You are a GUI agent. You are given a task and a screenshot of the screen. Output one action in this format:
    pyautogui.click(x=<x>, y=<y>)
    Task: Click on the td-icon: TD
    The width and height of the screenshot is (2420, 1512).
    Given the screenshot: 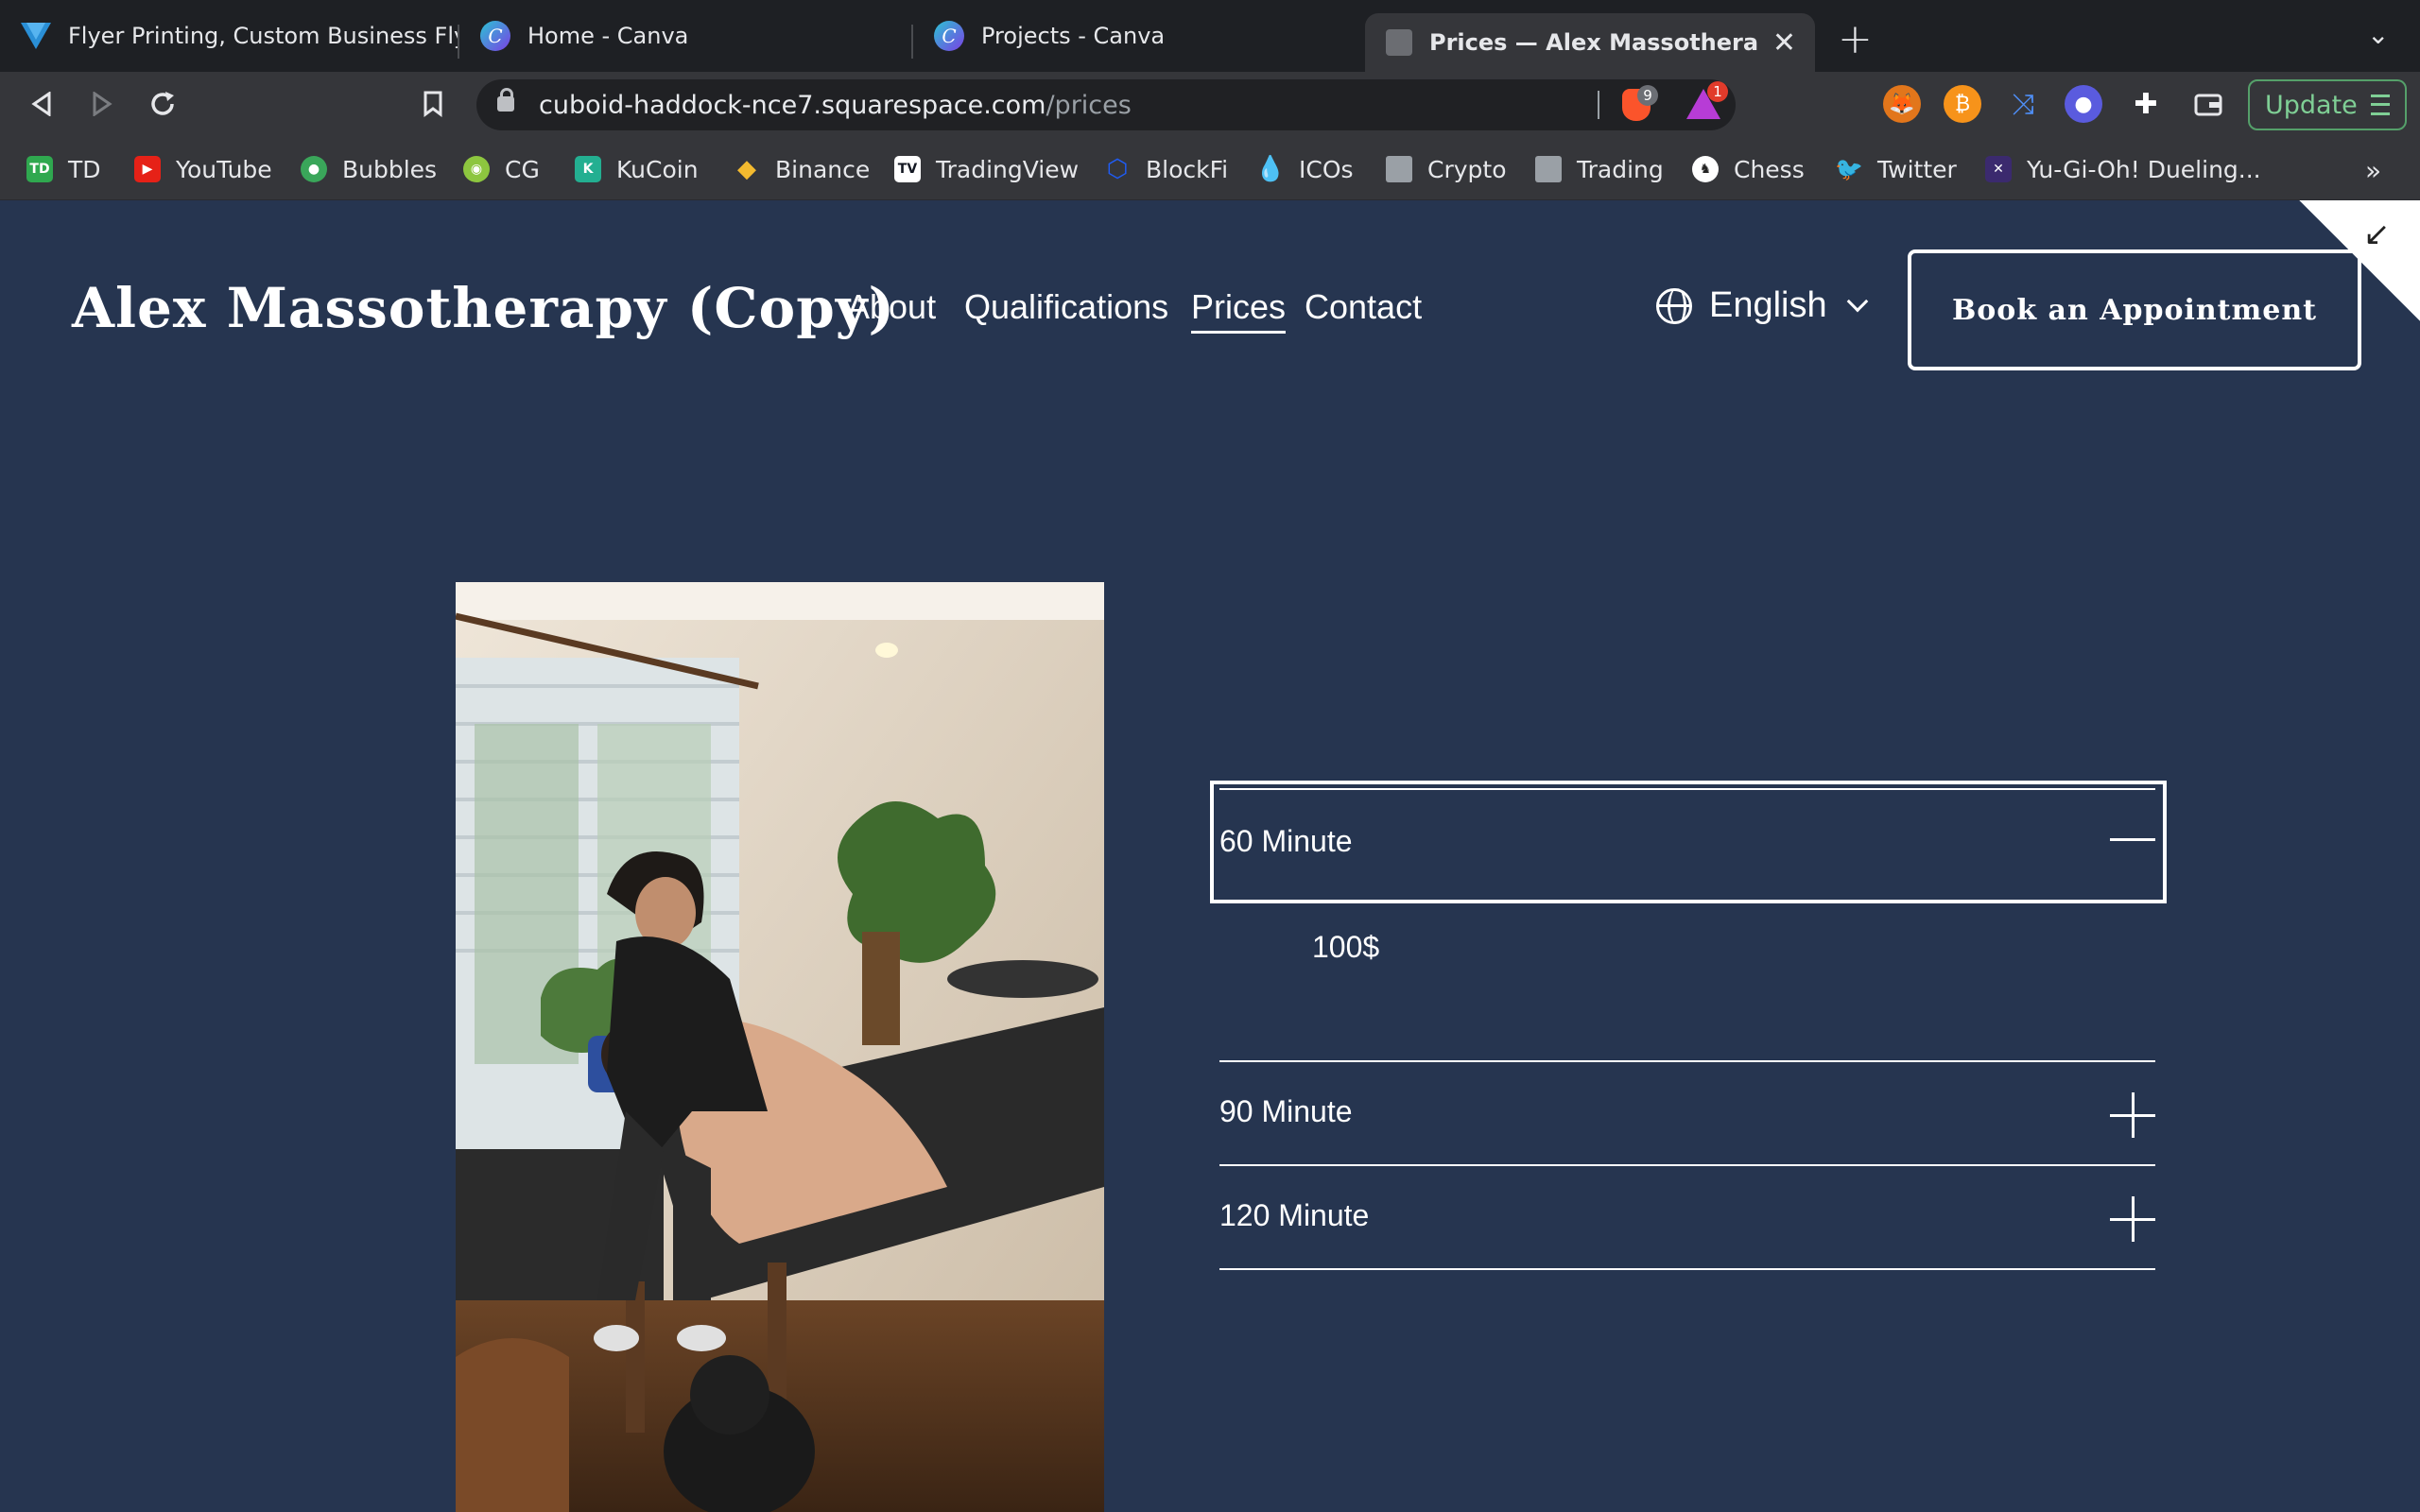 What is the action you would take?
    pyautogui.click(x=39, y=169)
    